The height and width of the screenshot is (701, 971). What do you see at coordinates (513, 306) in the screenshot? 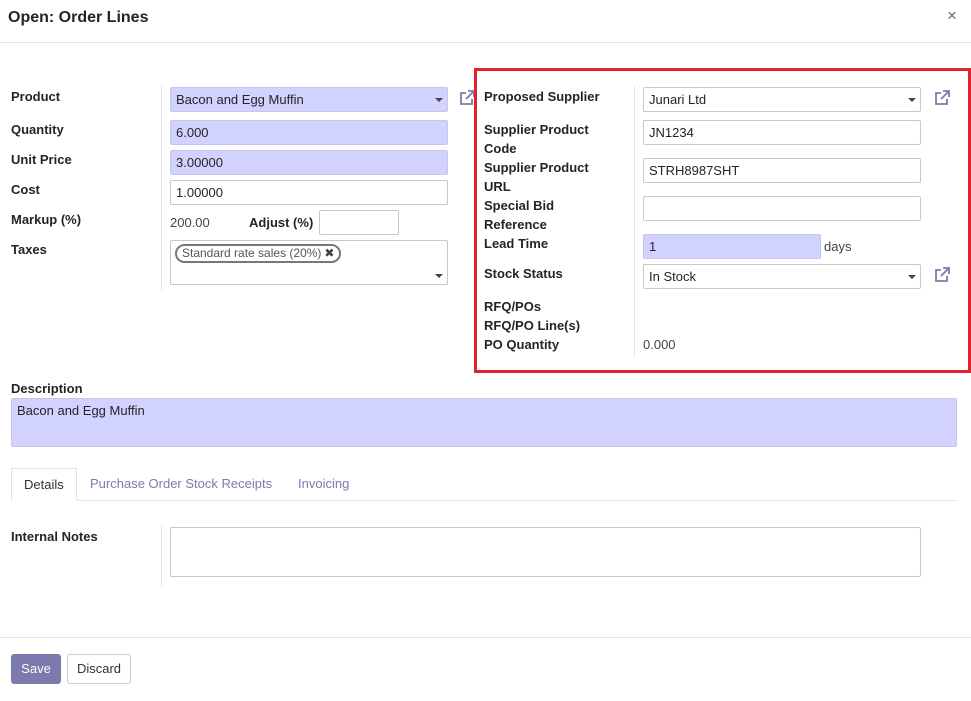
I see `rfq-pos-label: RFQ/POs` at bounding box center [513, 306].